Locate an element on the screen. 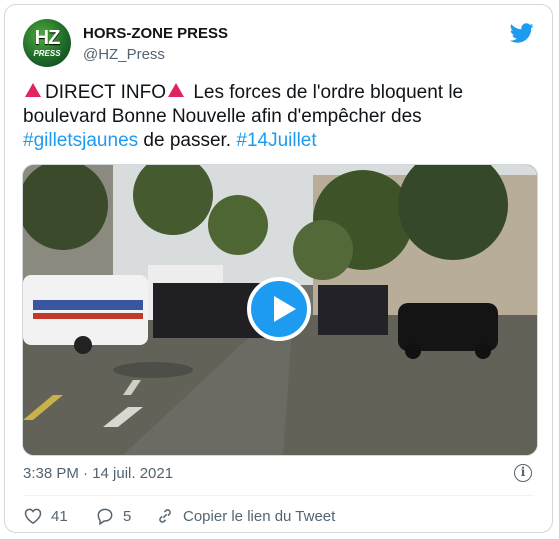  avatar-logo-subtext: PRESS is located at coordinates (47, 53).